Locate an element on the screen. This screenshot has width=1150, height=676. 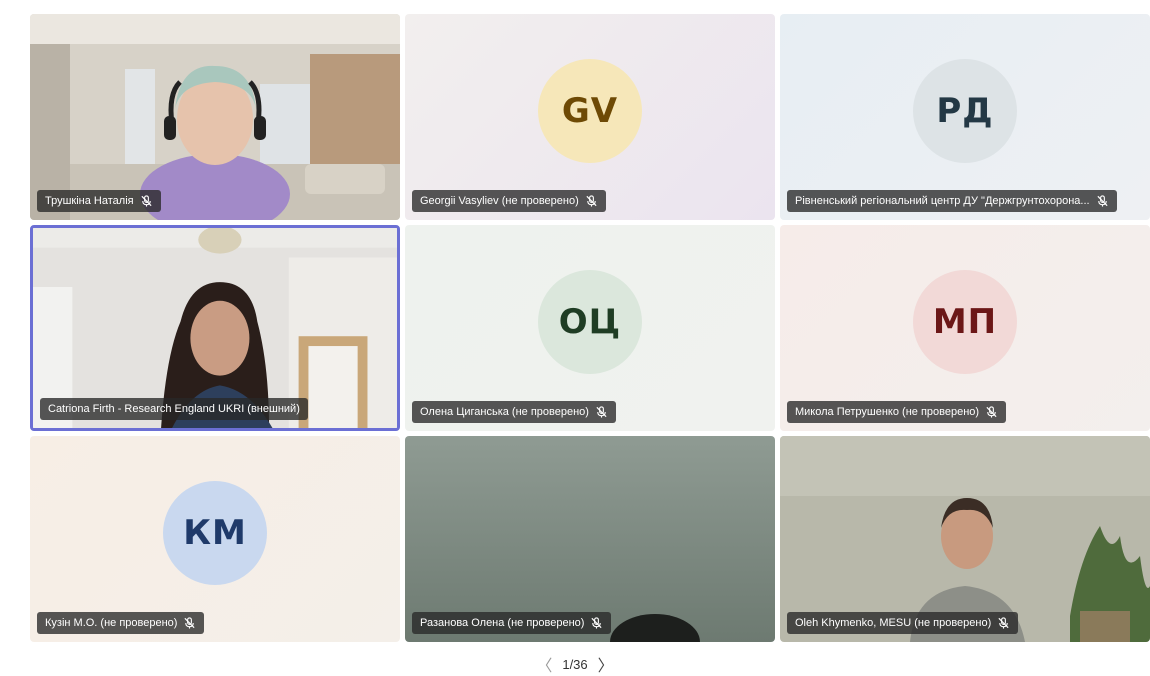
participant-tile-tsyhanska: ОЦ Олена Циганська (не проверено) is located at coordinates (590, 328).